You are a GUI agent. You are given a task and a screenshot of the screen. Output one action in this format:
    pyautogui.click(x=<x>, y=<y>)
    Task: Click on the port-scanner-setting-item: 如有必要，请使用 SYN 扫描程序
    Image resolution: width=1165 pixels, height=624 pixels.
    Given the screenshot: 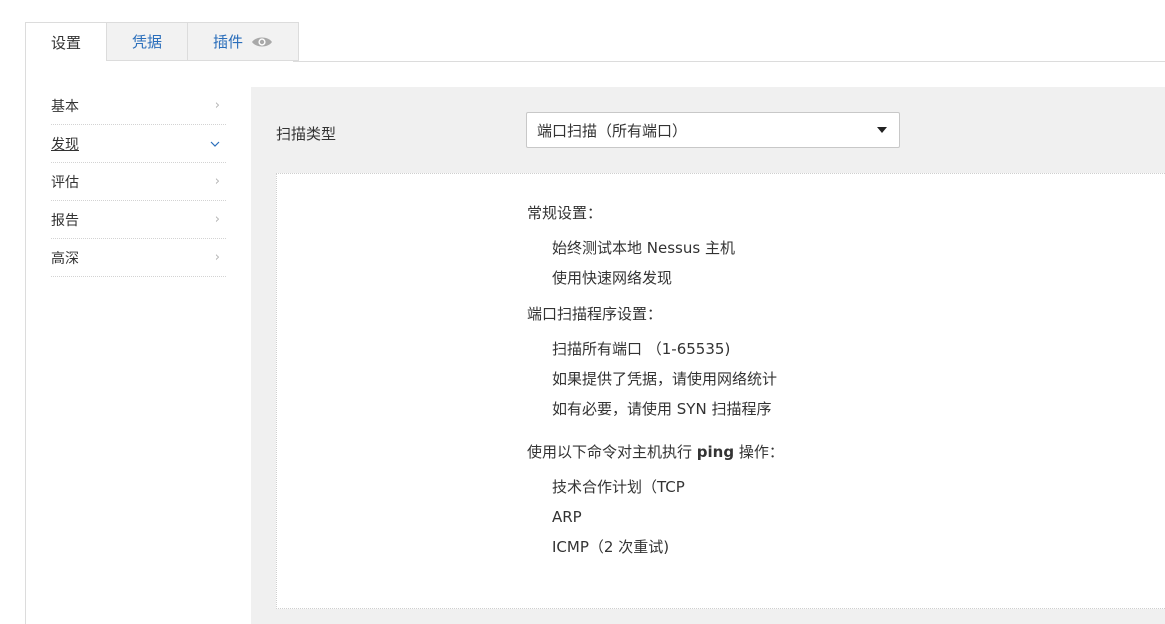 What is the action you would take?
    pyautogui.click(x=662, y=409)
    